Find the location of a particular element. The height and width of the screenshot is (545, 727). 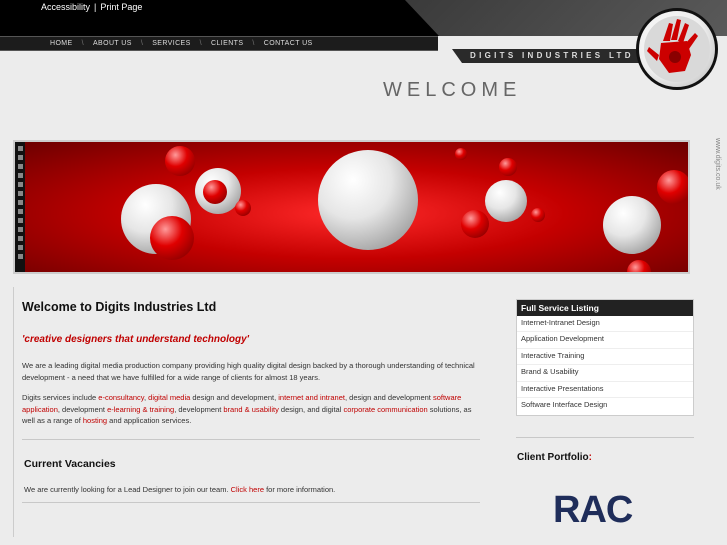

link-hosting: hosting is located at coordinates (95, 420).